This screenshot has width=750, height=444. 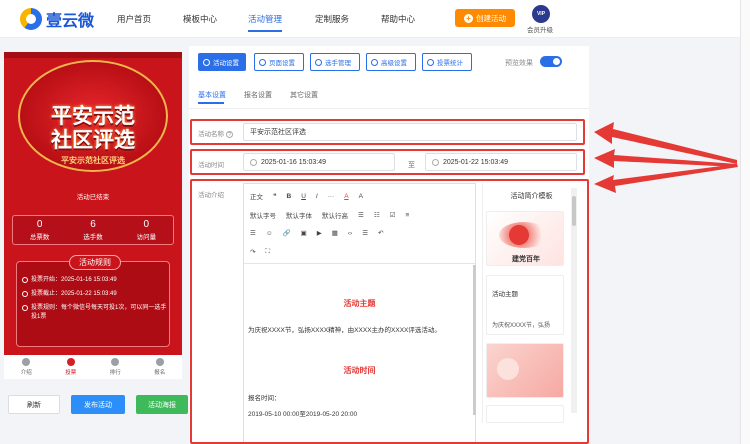 I want to click on sliders-icon, so click(x=374, y=62).